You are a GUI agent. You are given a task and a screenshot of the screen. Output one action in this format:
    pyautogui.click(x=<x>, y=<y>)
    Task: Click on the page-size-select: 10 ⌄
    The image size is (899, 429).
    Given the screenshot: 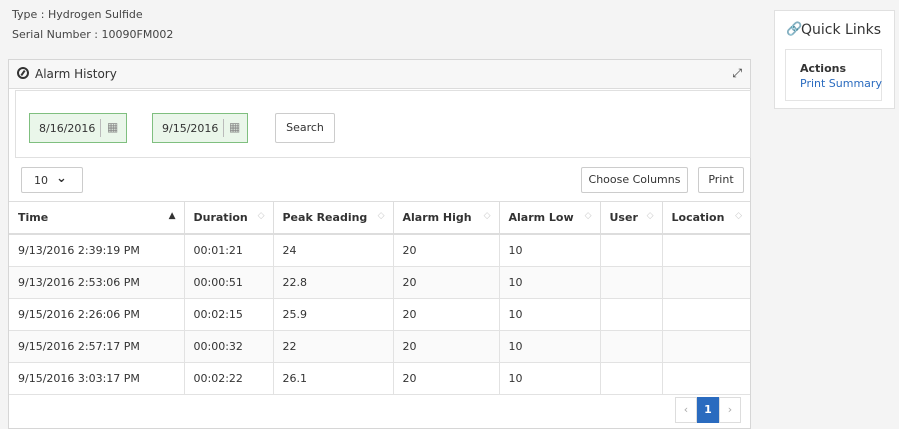 What is the action you would take?
    pyautogui.click(x=52, y=180)
    